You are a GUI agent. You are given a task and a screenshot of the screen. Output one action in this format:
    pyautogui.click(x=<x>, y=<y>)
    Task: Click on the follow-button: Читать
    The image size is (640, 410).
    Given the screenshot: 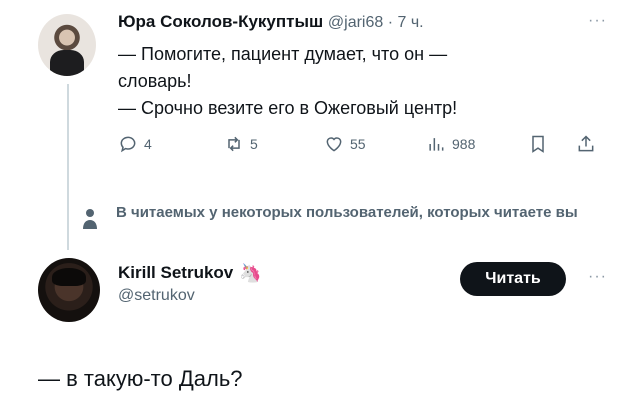 What is the action you would take?
    pyautogui.click(x=513, y=279)
    